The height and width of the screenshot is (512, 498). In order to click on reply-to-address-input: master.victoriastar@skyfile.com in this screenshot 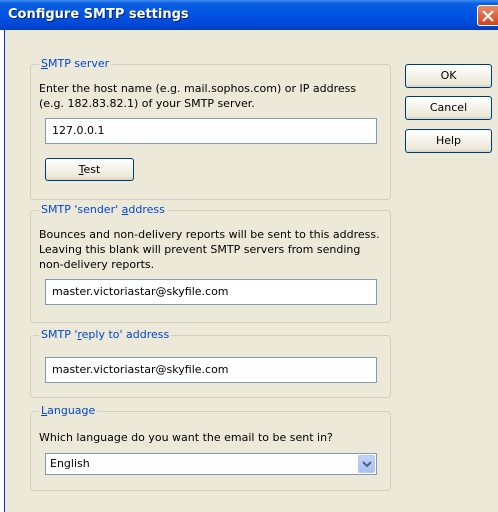, I will do `click(211, 370)`.